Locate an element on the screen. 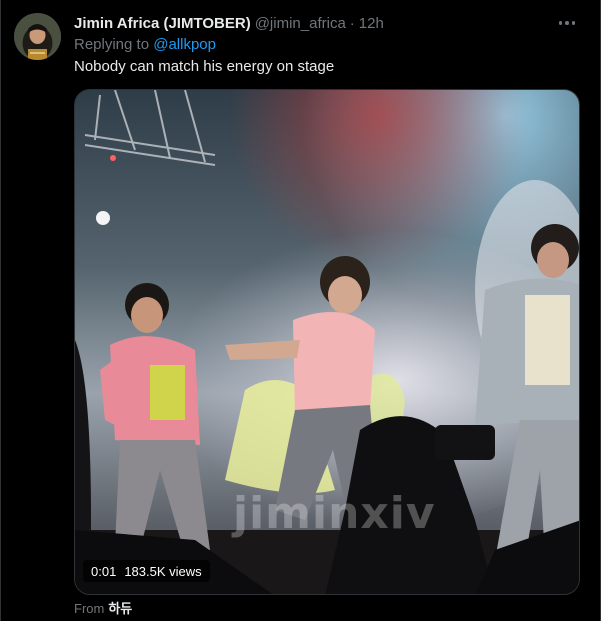  source-prefix: From is located at coordinates (89, 608).